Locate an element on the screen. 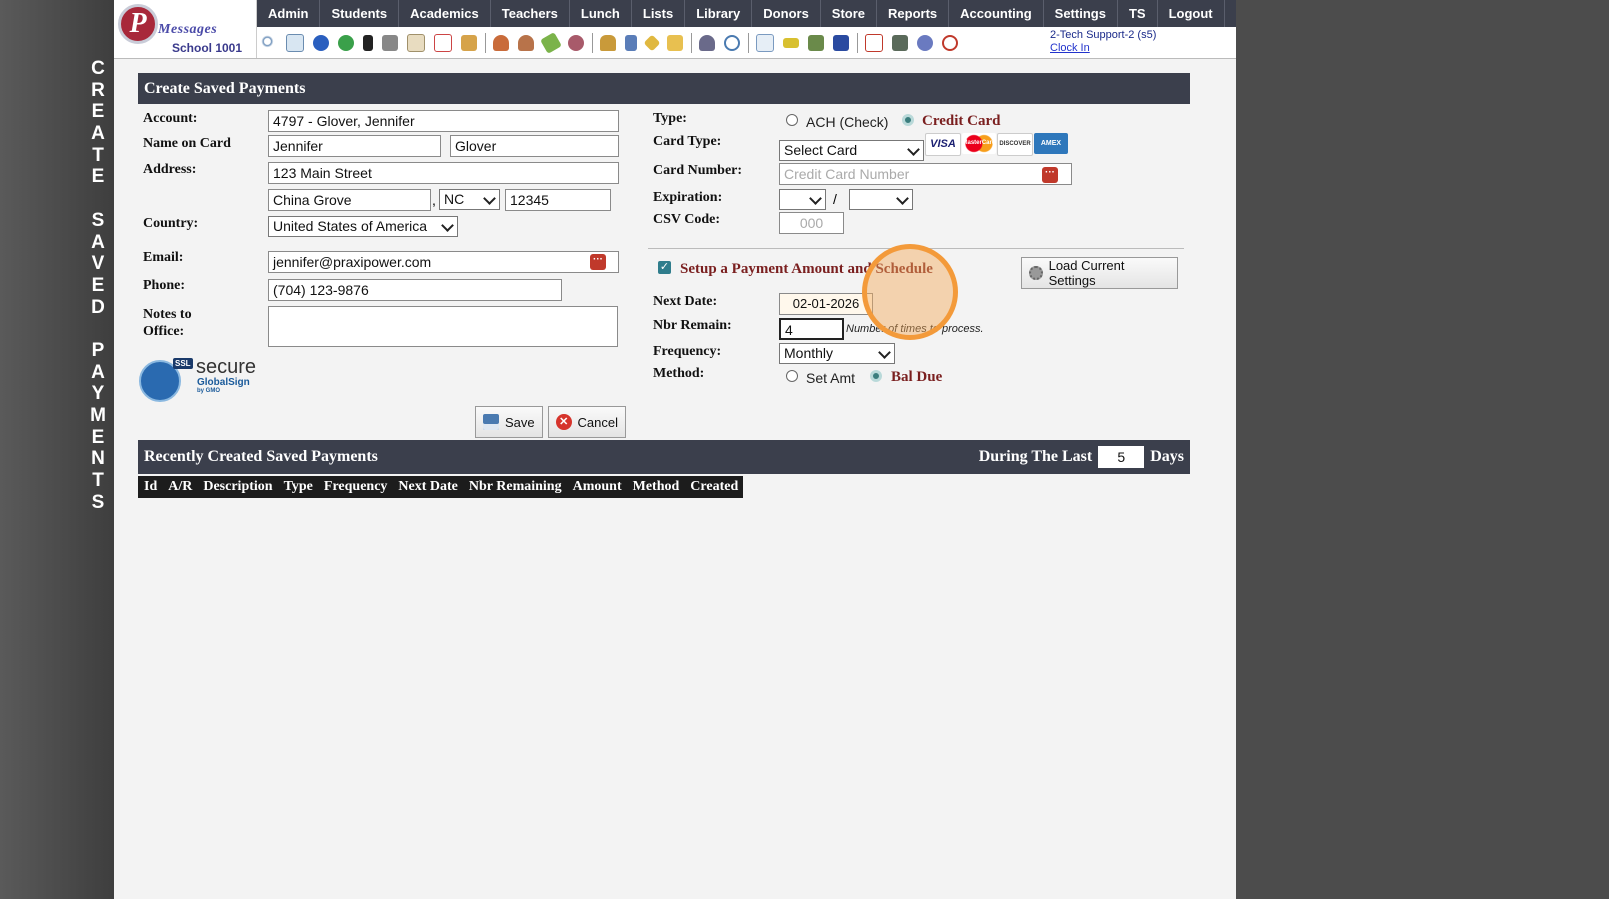  expiration-month-select is located at coordinates (802, 199).